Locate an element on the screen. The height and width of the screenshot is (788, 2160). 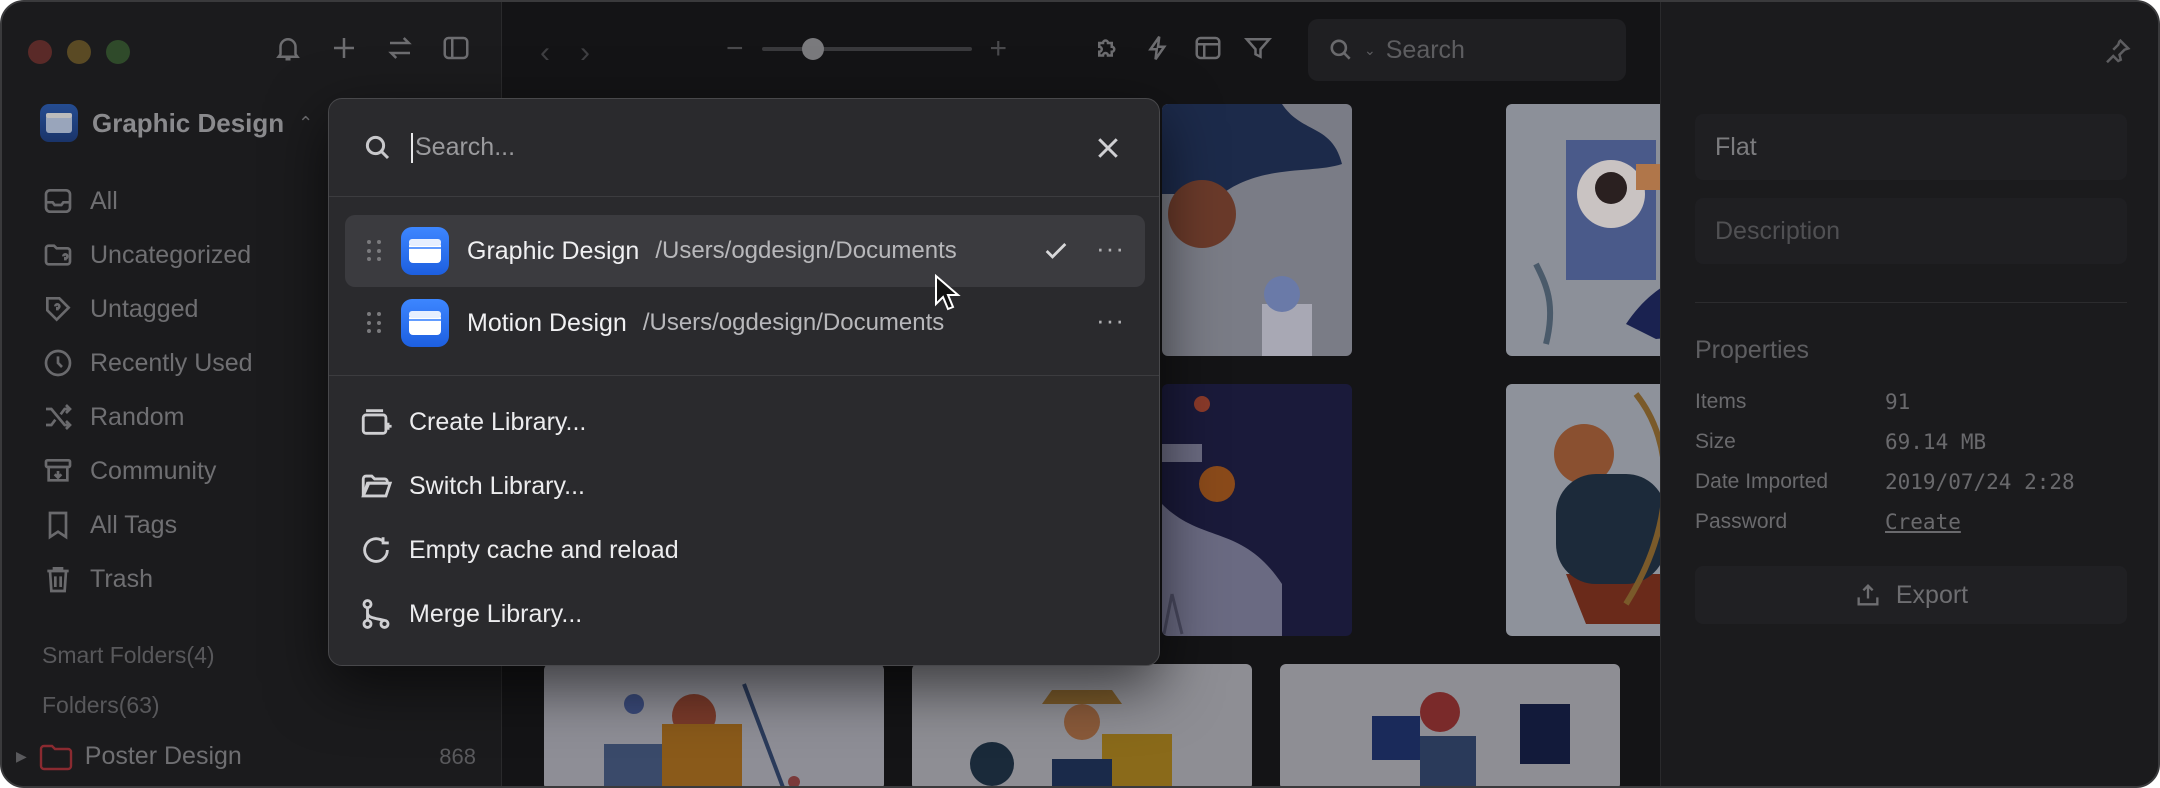
property-value: 91 is located at coordinates (1898, 402).